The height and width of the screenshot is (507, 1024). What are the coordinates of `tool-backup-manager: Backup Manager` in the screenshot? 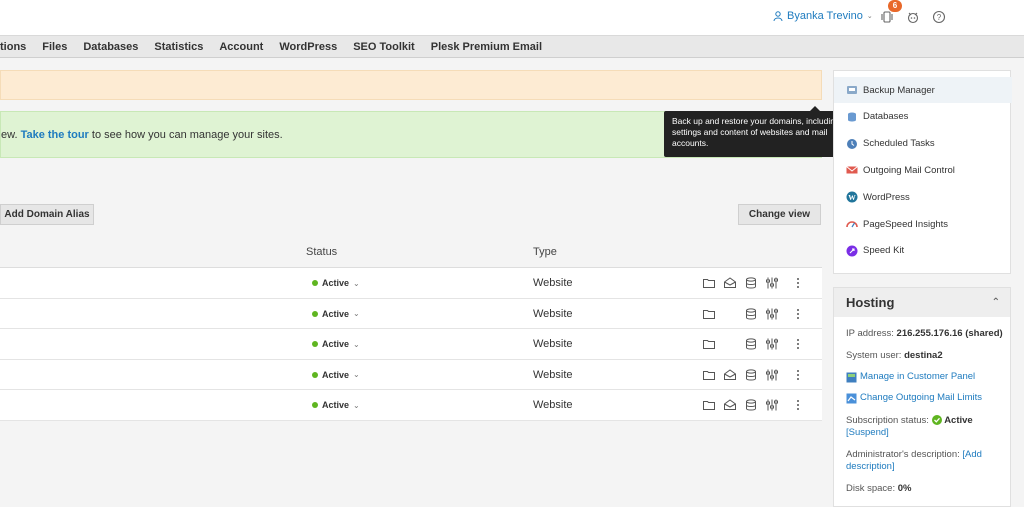 It's located at (923, 90).